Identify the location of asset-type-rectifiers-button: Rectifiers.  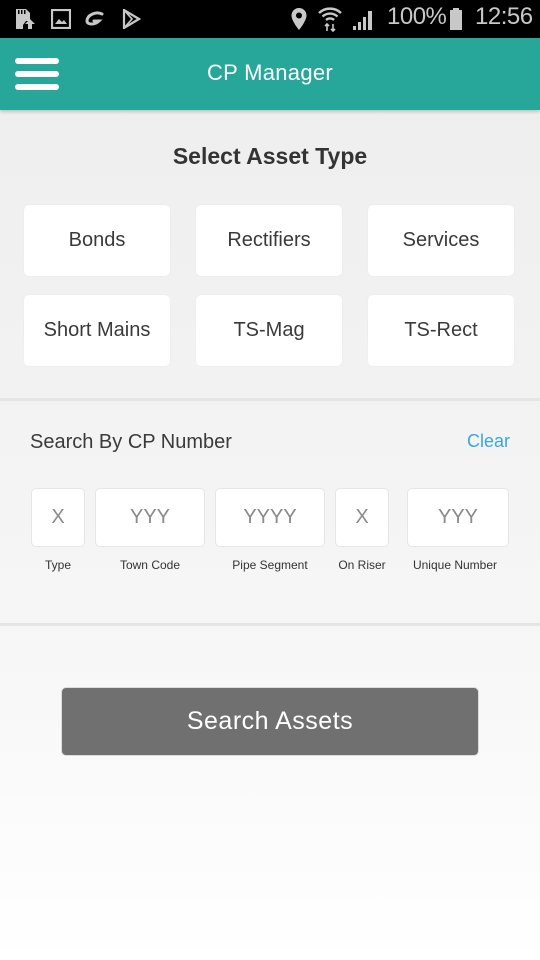
(269, 240).